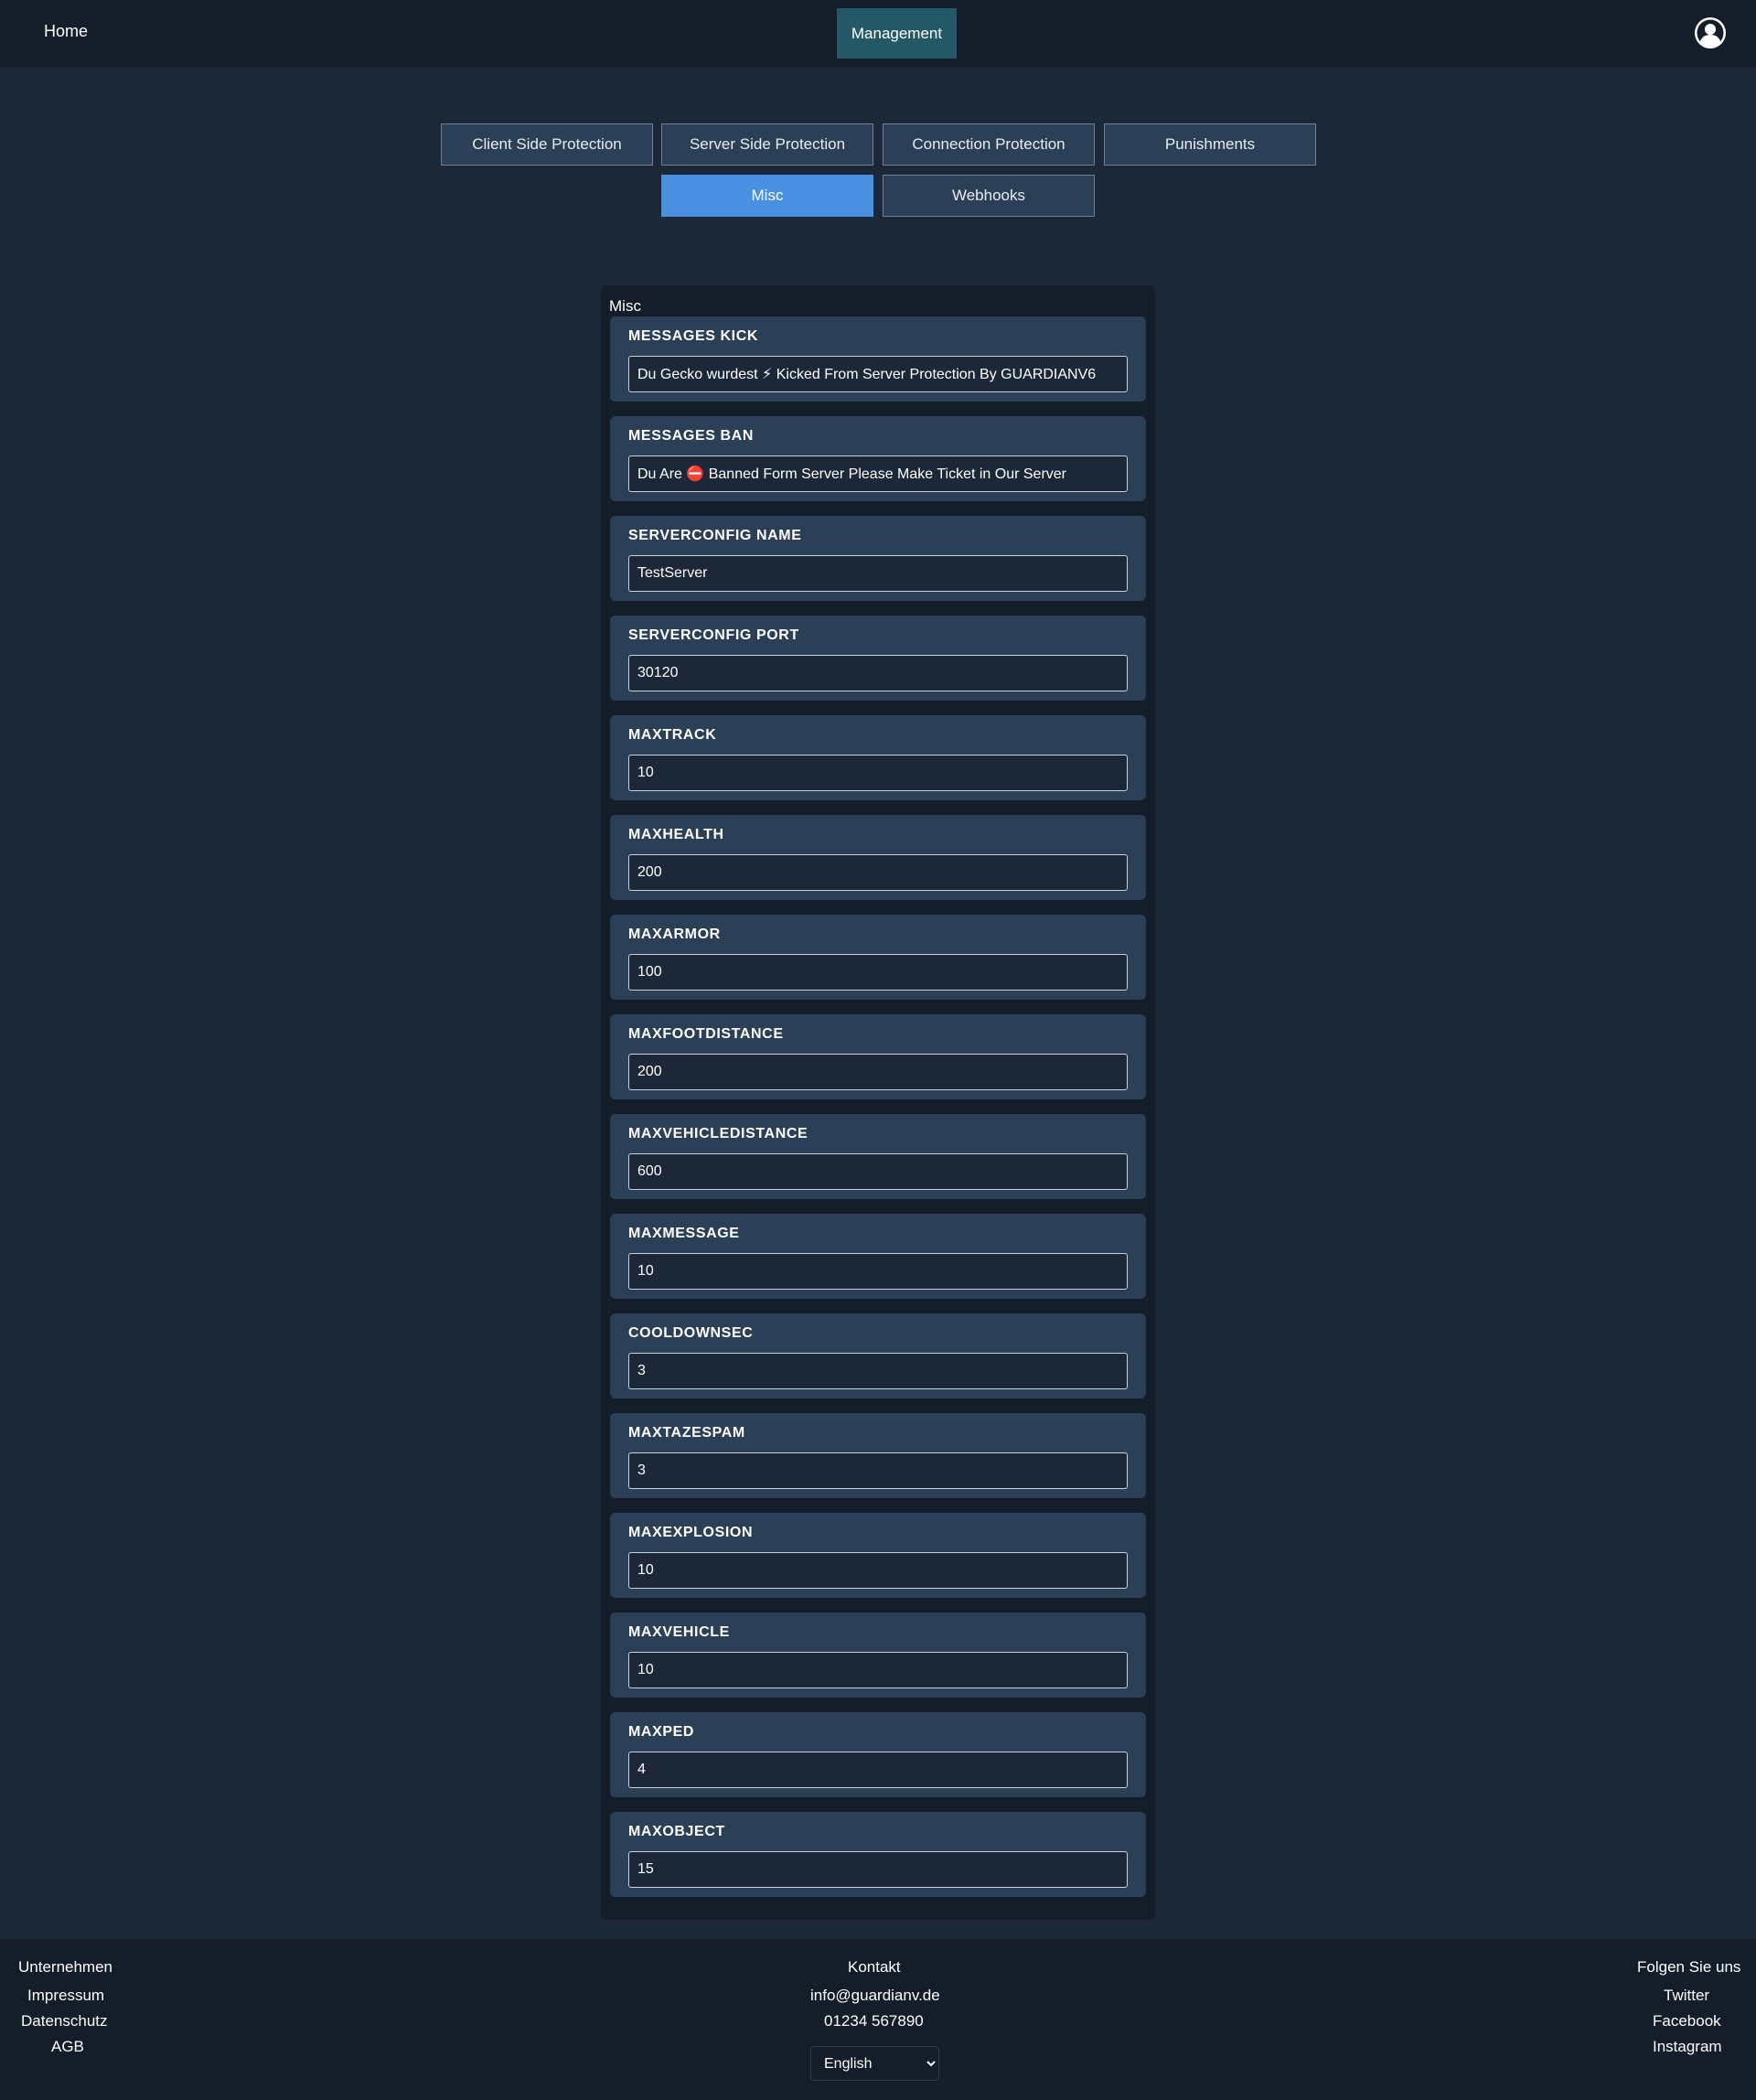 The width and height of the screenshot is (1756, 2100). Describe the element at coordinates (66, 31) in the screenshot. I see `nav-home-link: Home` at that location.